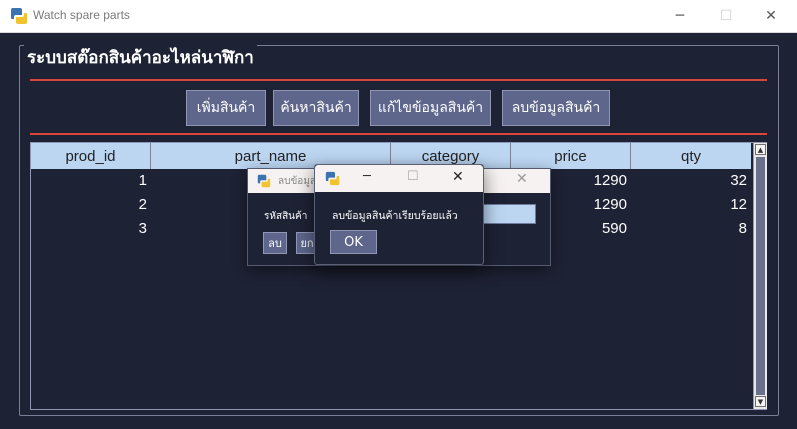  What do you see at coordinates (91, 156) in the screenshot?
I see `column-header-prod-id: prod_id` at bounding box center [91, 156].